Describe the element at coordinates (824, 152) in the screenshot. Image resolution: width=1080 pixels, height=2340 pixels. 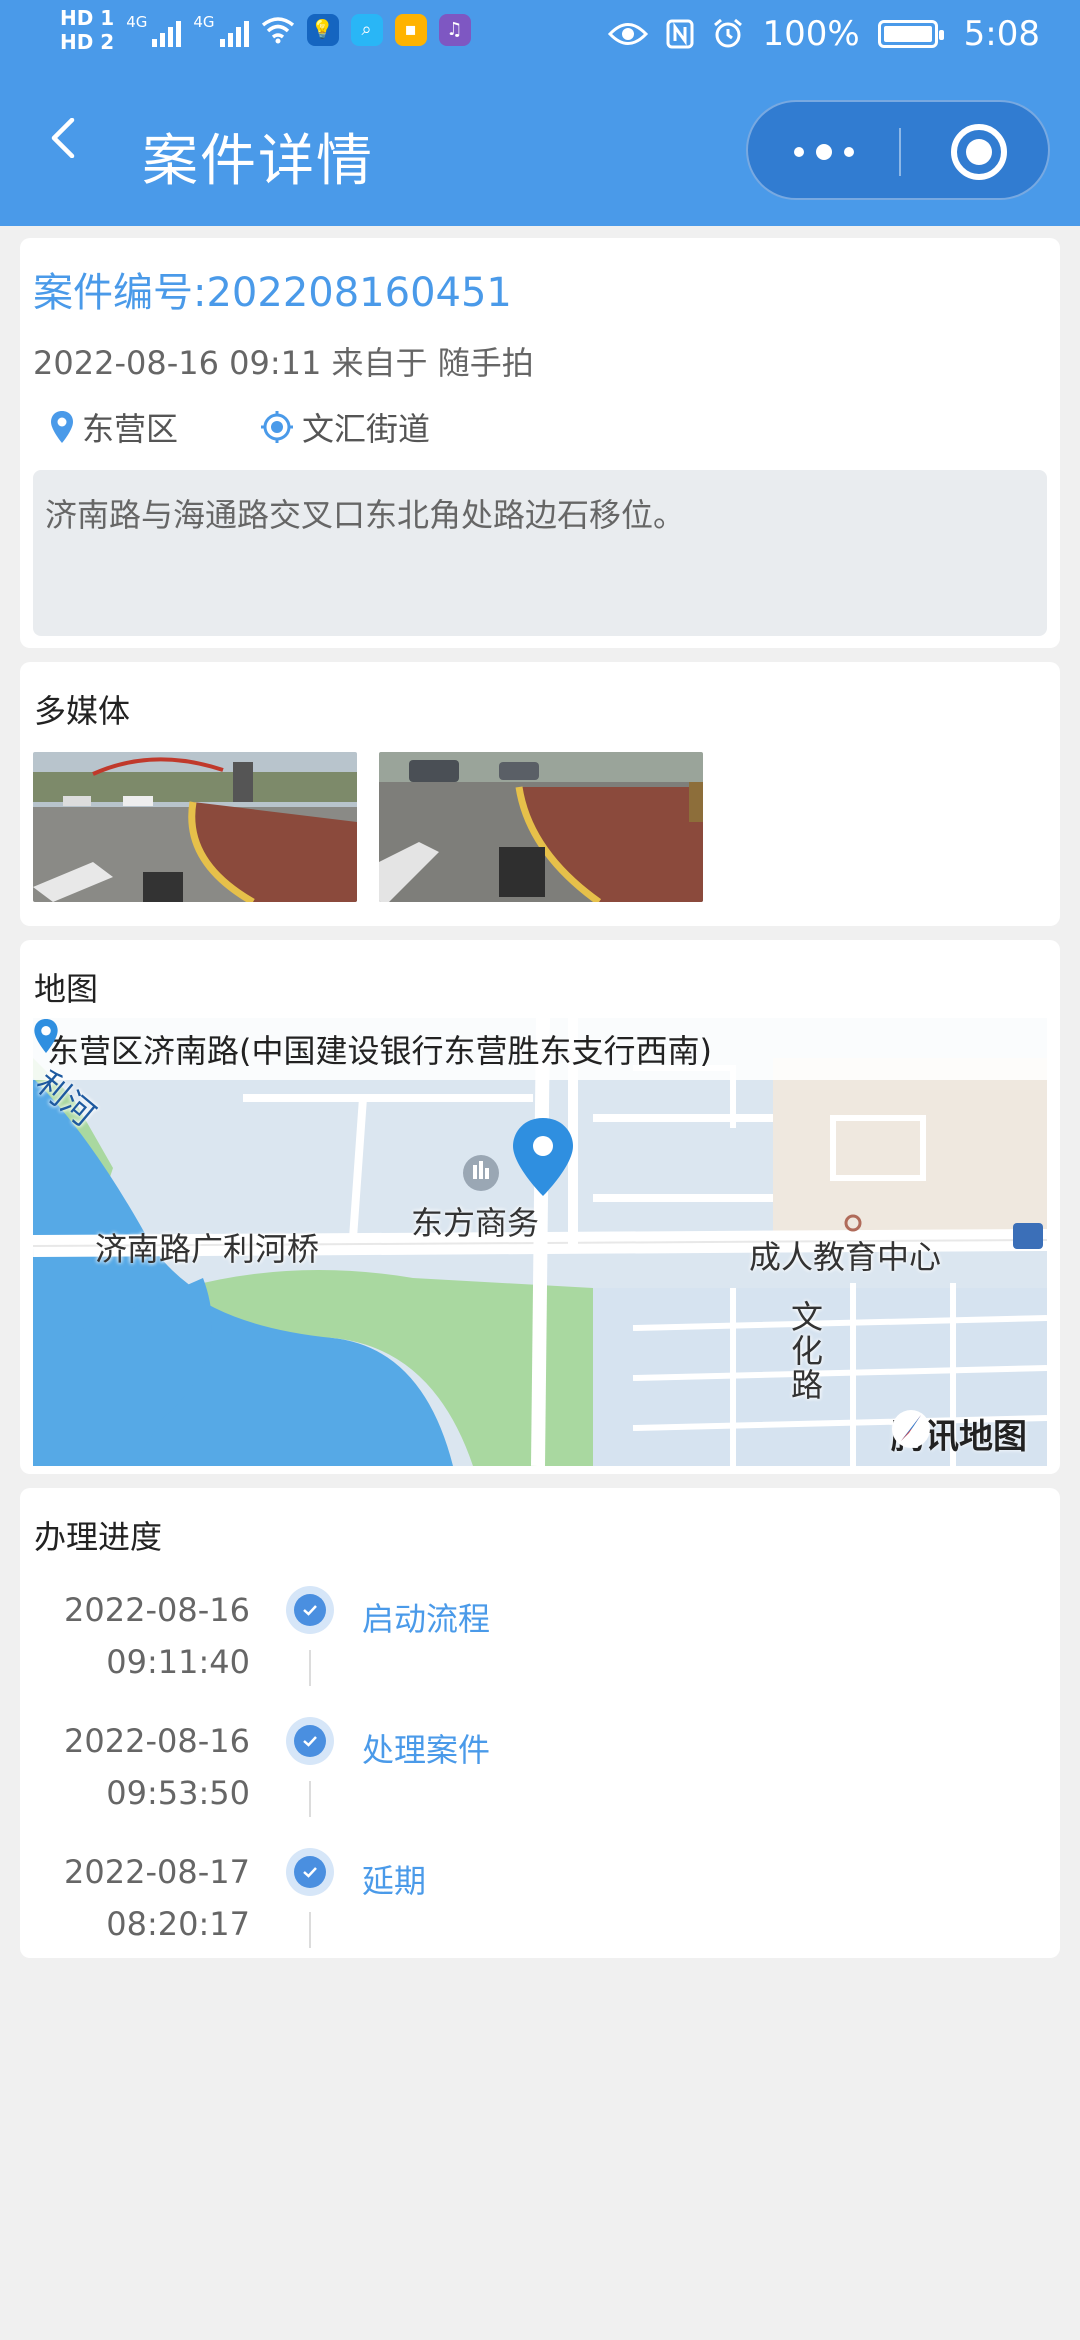
I see `more-menu-button` at that location.